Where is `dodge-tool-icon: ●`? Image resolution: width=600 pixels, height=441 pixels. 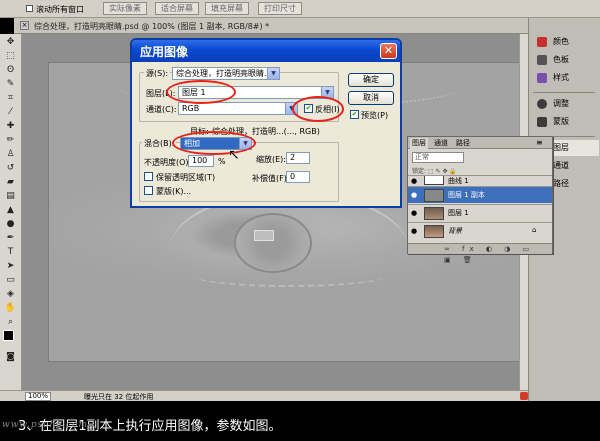
dodge-tool-icon: ● is located at coordinates (10, 224).